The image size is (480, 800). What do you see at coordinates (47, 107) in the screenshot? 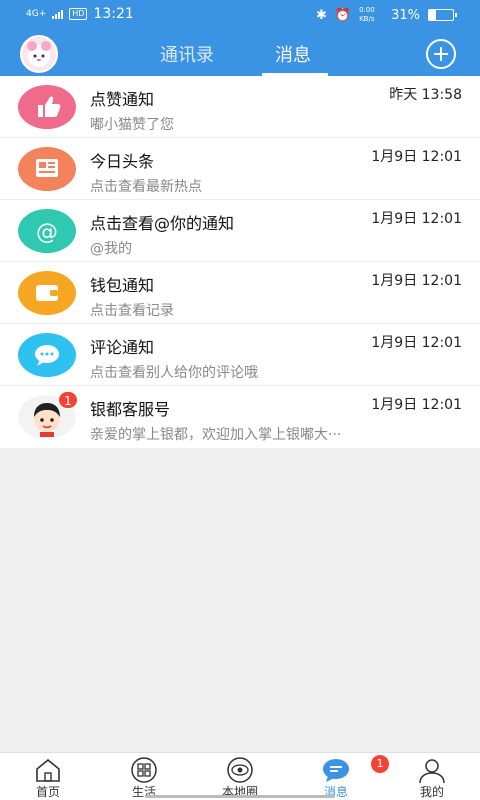
I see `thumbs-up-icon` at bounding box center [47, 107].